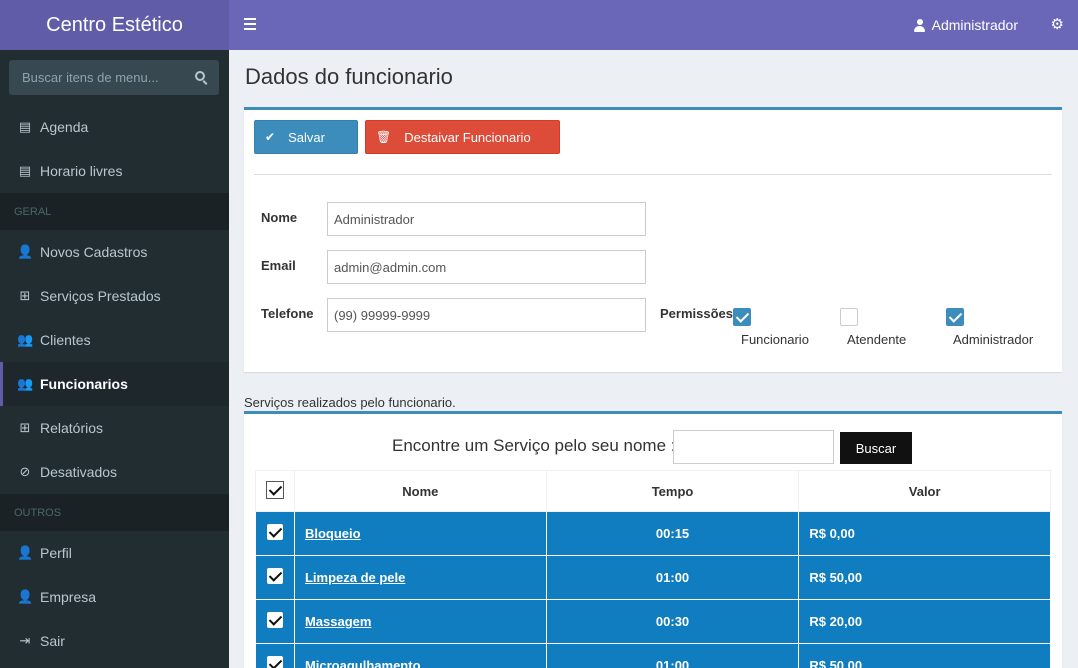 This screenshot has width=1078, height=668. What do you see at coordinates (876, 448) in the screenshot?
I see `buscar-button: Buscar` at bounding box center [876, 448].